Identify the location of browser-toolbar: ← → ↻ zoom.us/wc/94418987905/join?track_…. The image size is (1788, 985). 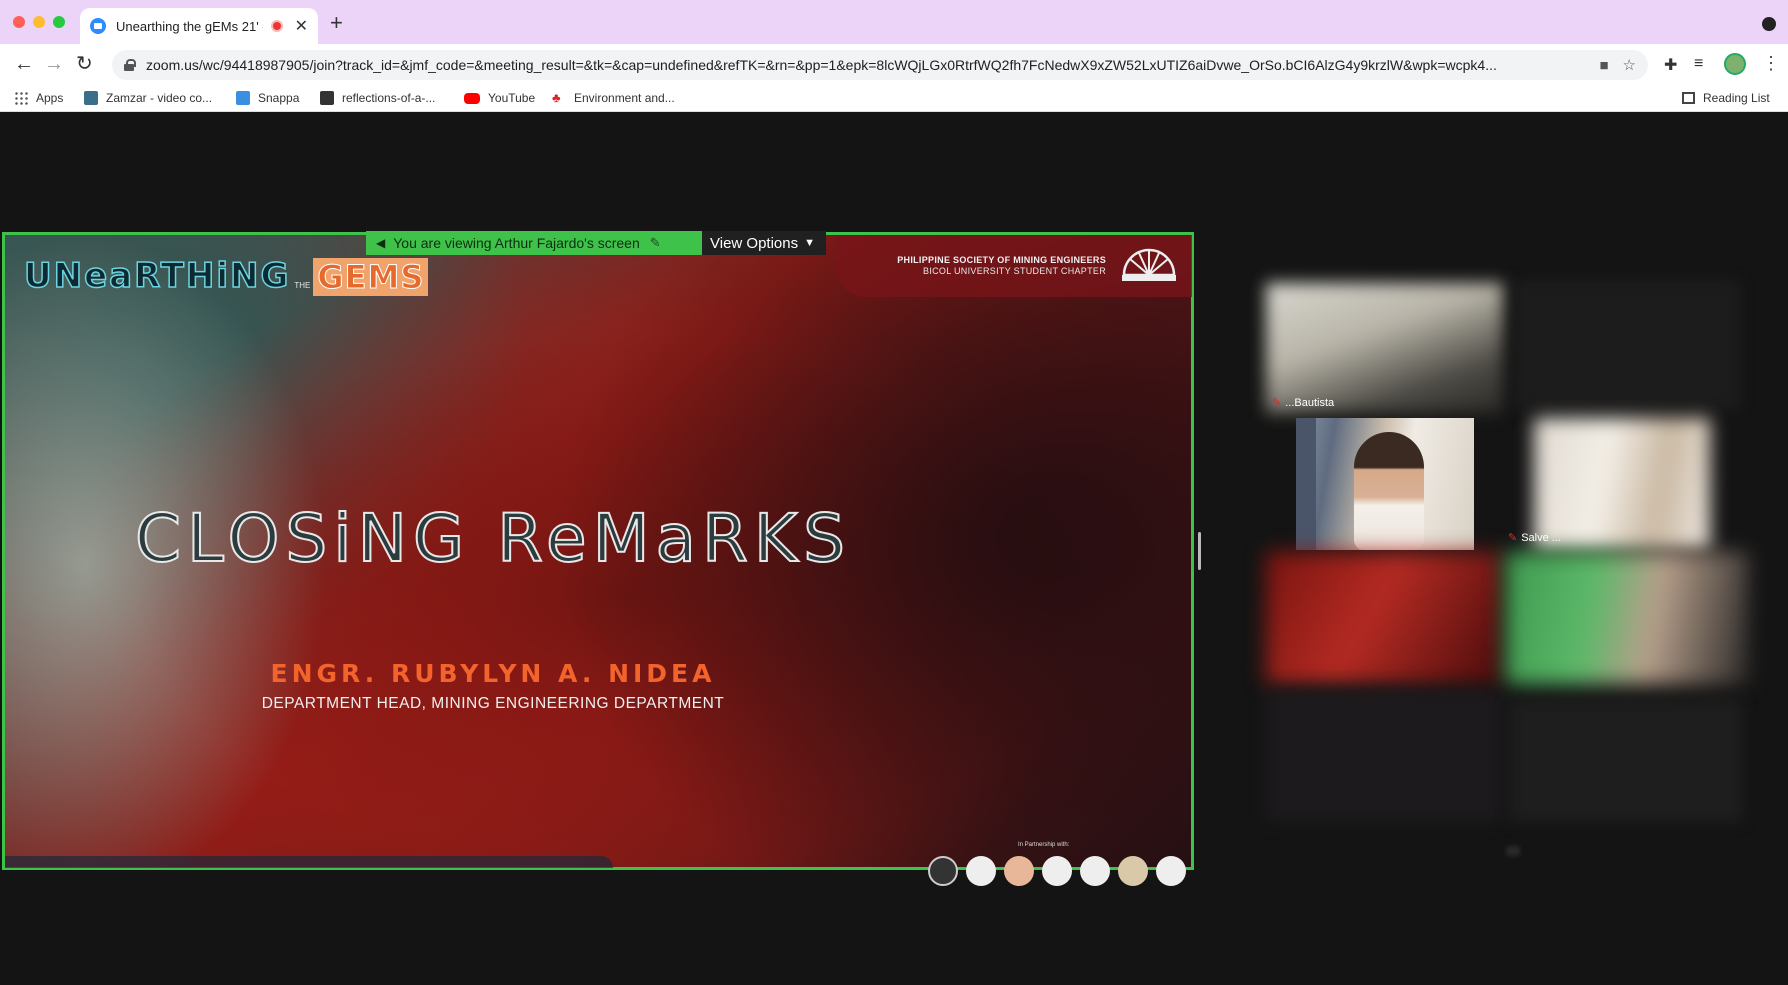
(894, 65).